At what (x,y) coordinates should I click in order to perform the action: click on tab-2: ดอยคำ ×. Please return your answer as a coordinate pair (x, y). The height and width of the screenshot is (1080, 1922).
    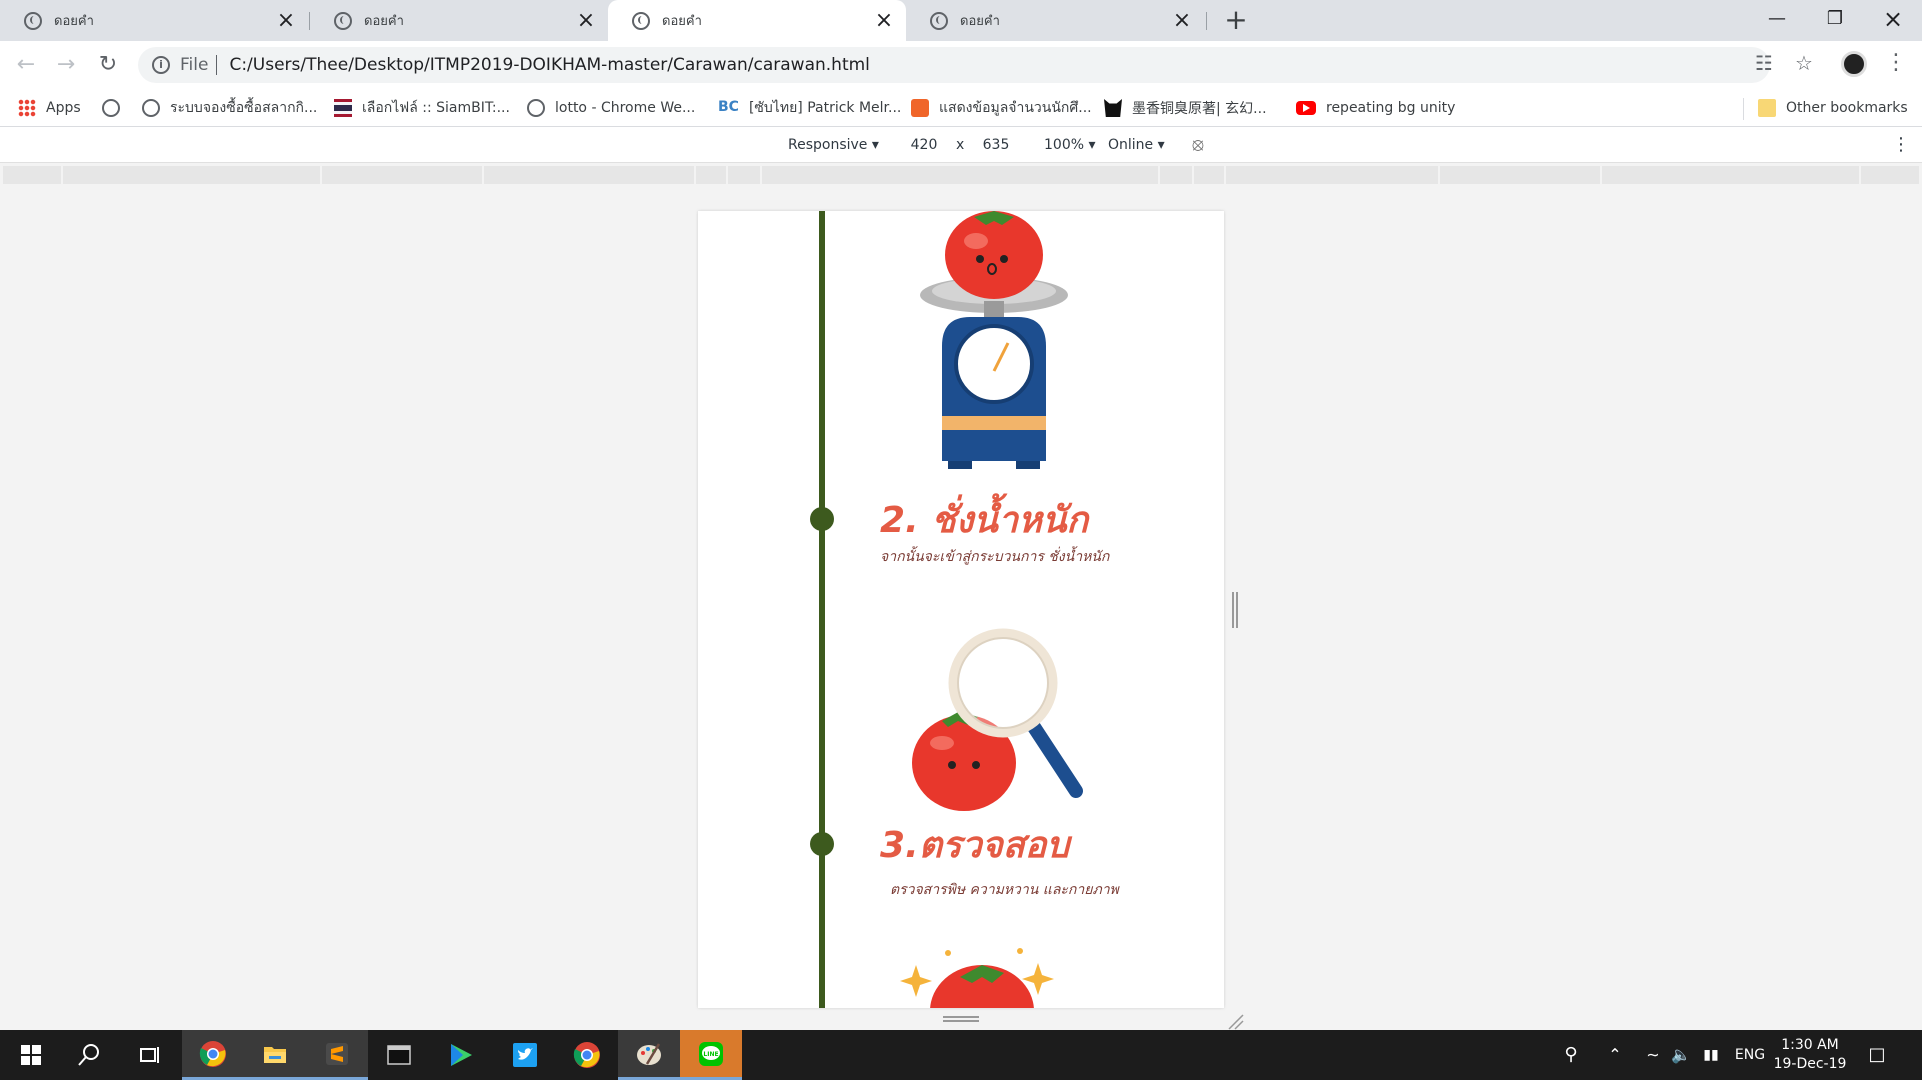
    Looking at the image, I should click on (459, 20).